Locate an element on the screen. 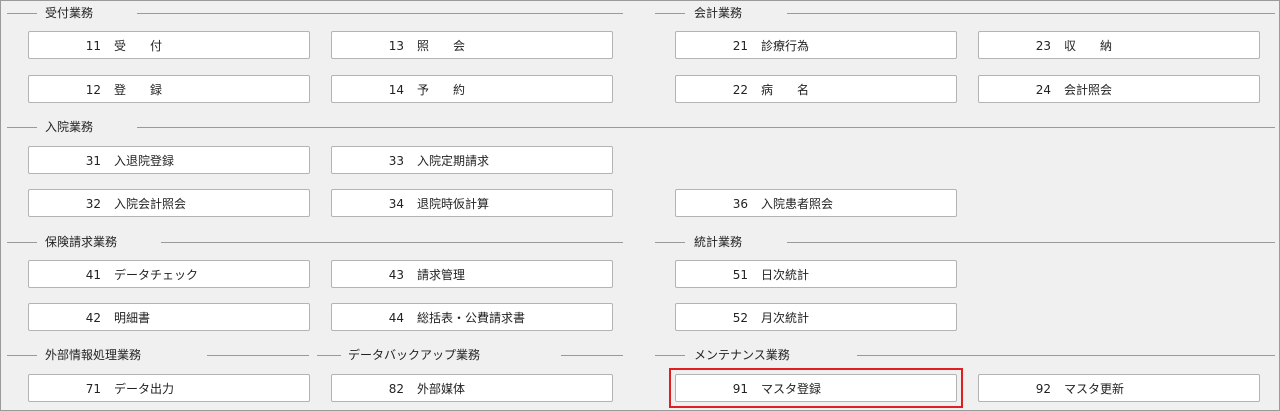 The height and width of the screenshot is (411, 1280). button-number: 43 is located at coordinates (396, 275).